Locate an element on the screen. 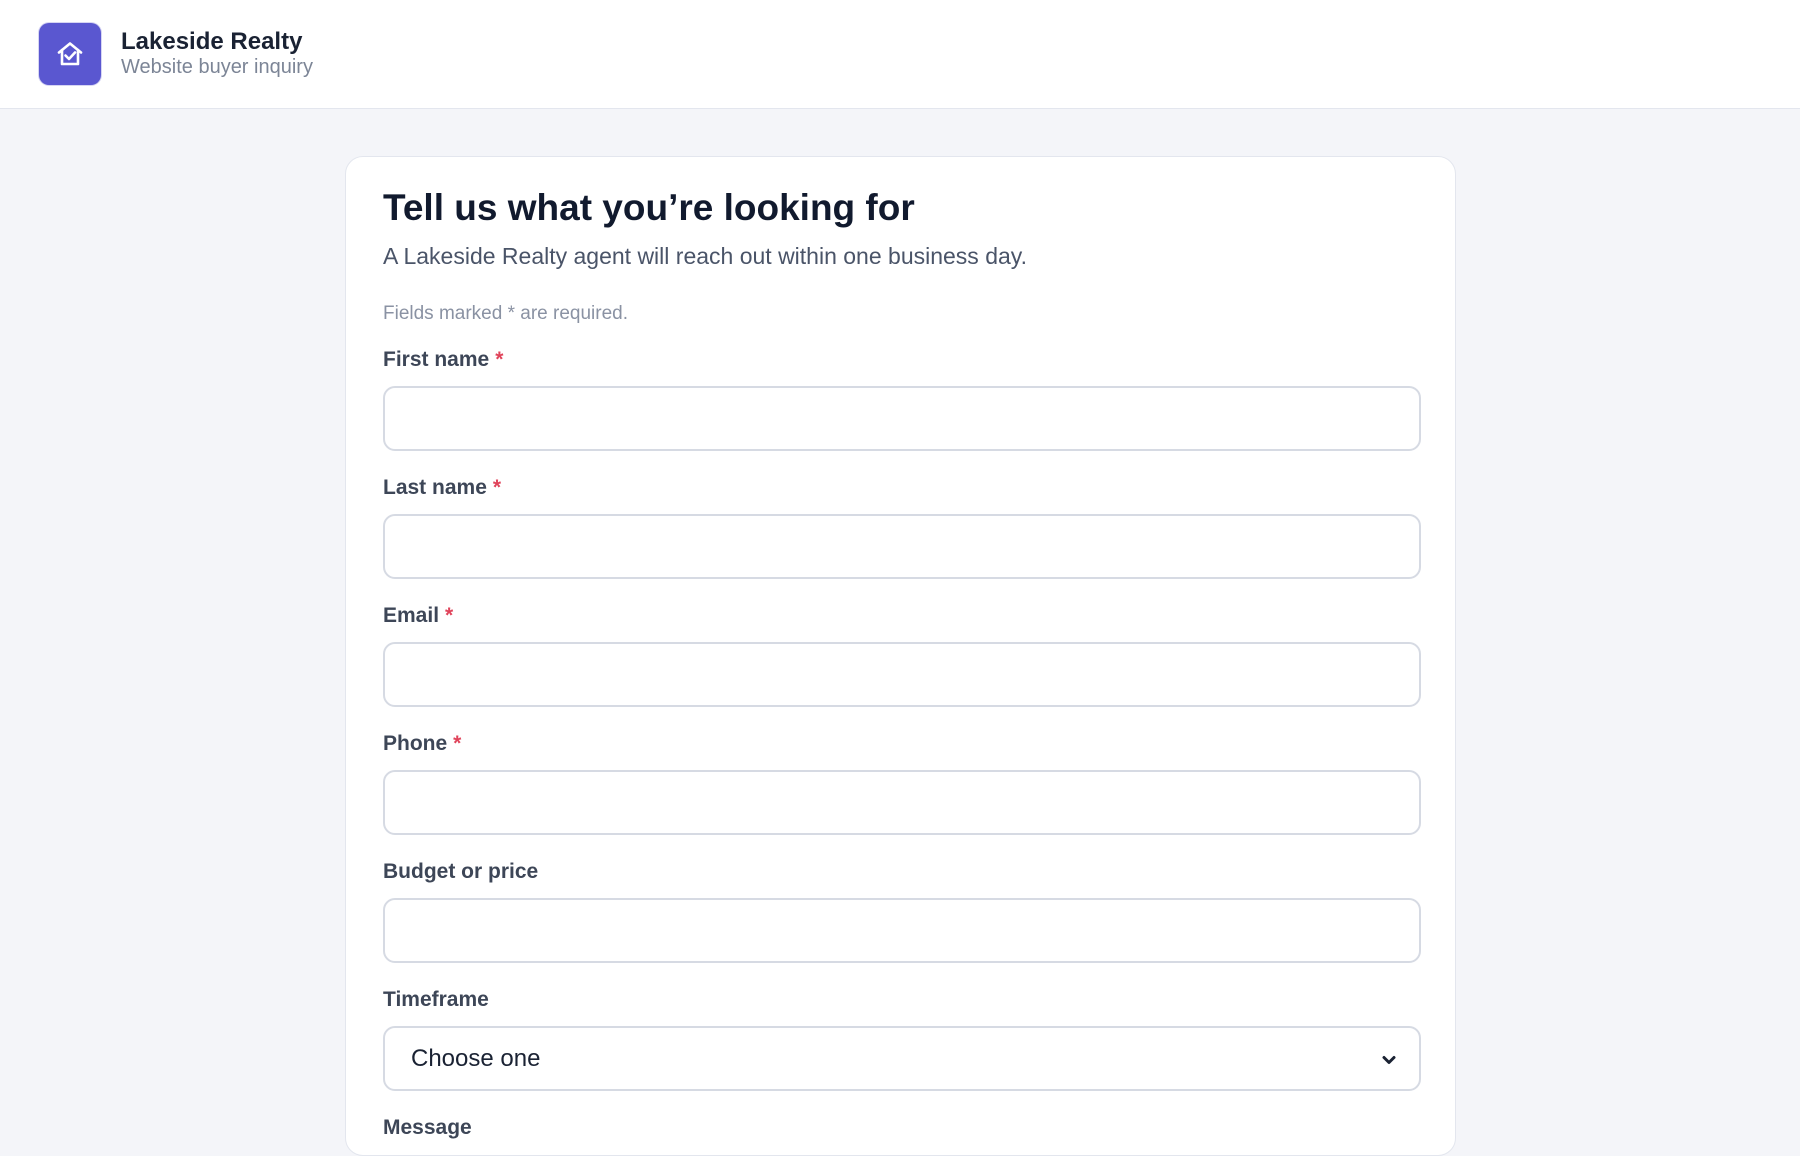 The width and height of the screenshot is (1800, 1156). message-label: Message is located at coordinates (427, 1128).